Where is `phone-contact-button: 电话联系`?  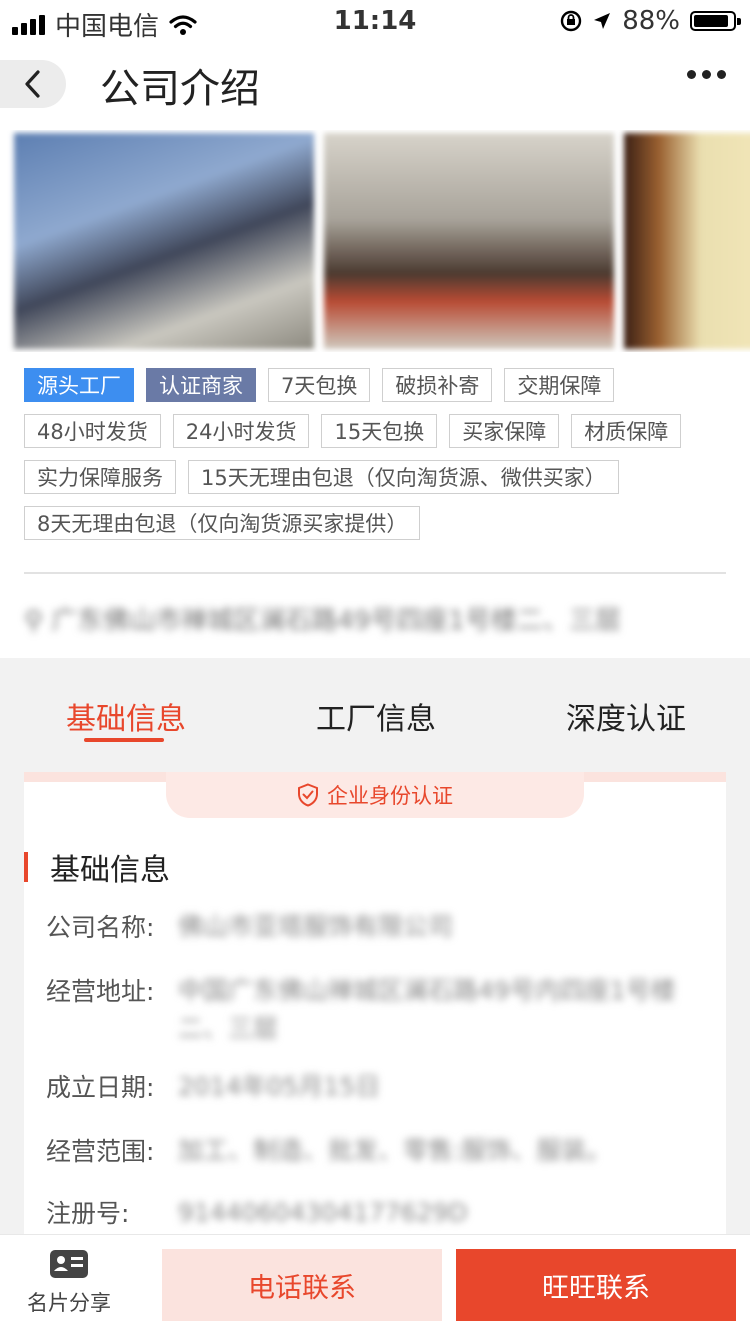
phone-contact-button: 电话联系 is located at coordinates (302, 1285).